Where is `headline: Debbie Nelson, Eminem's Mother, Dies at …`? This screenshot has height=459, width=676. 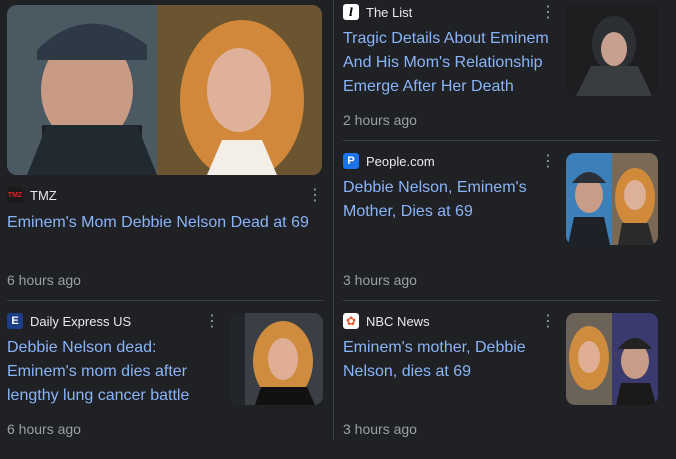 headline: Debbie Nelson, Eminem's Mother, Dies at … is located at coordinates (450, 200).